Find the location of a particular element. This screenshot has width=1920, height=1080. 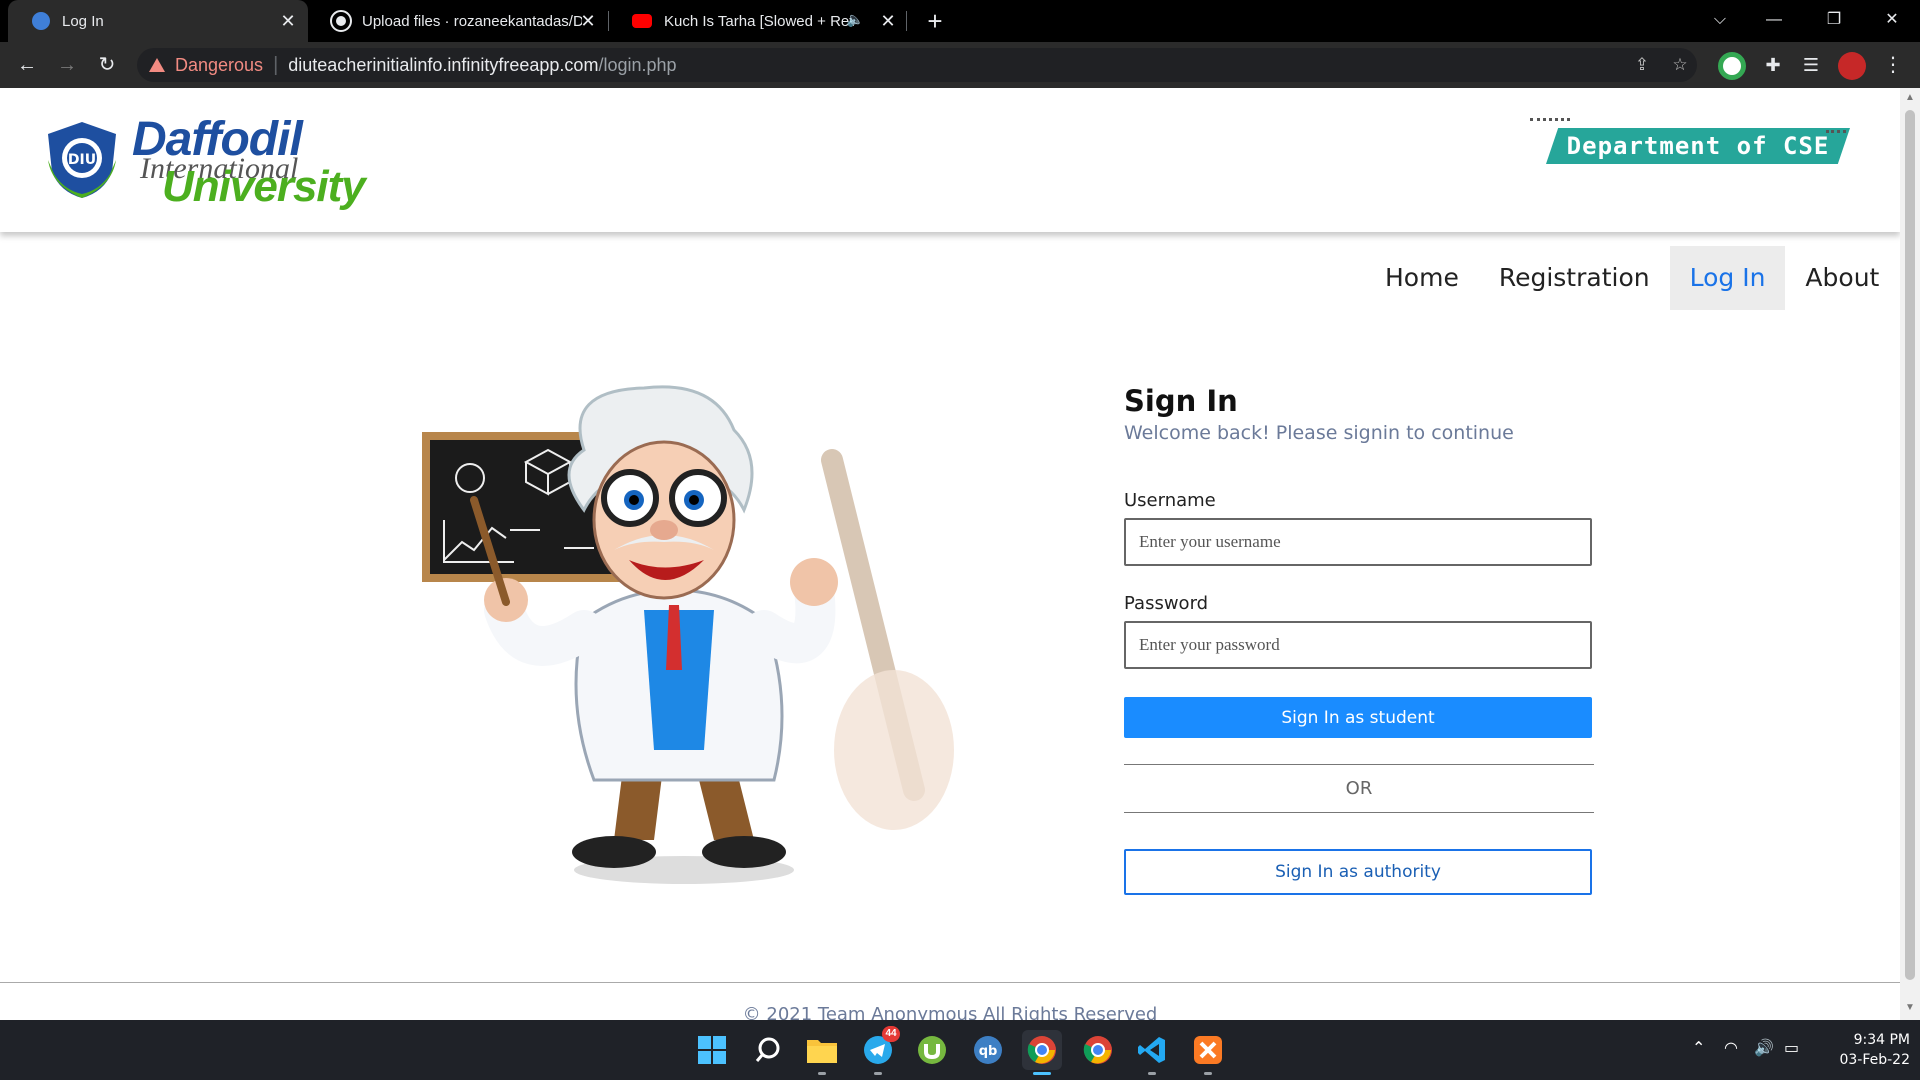

security-status: Dangerous is located at coordinates (219, 65).